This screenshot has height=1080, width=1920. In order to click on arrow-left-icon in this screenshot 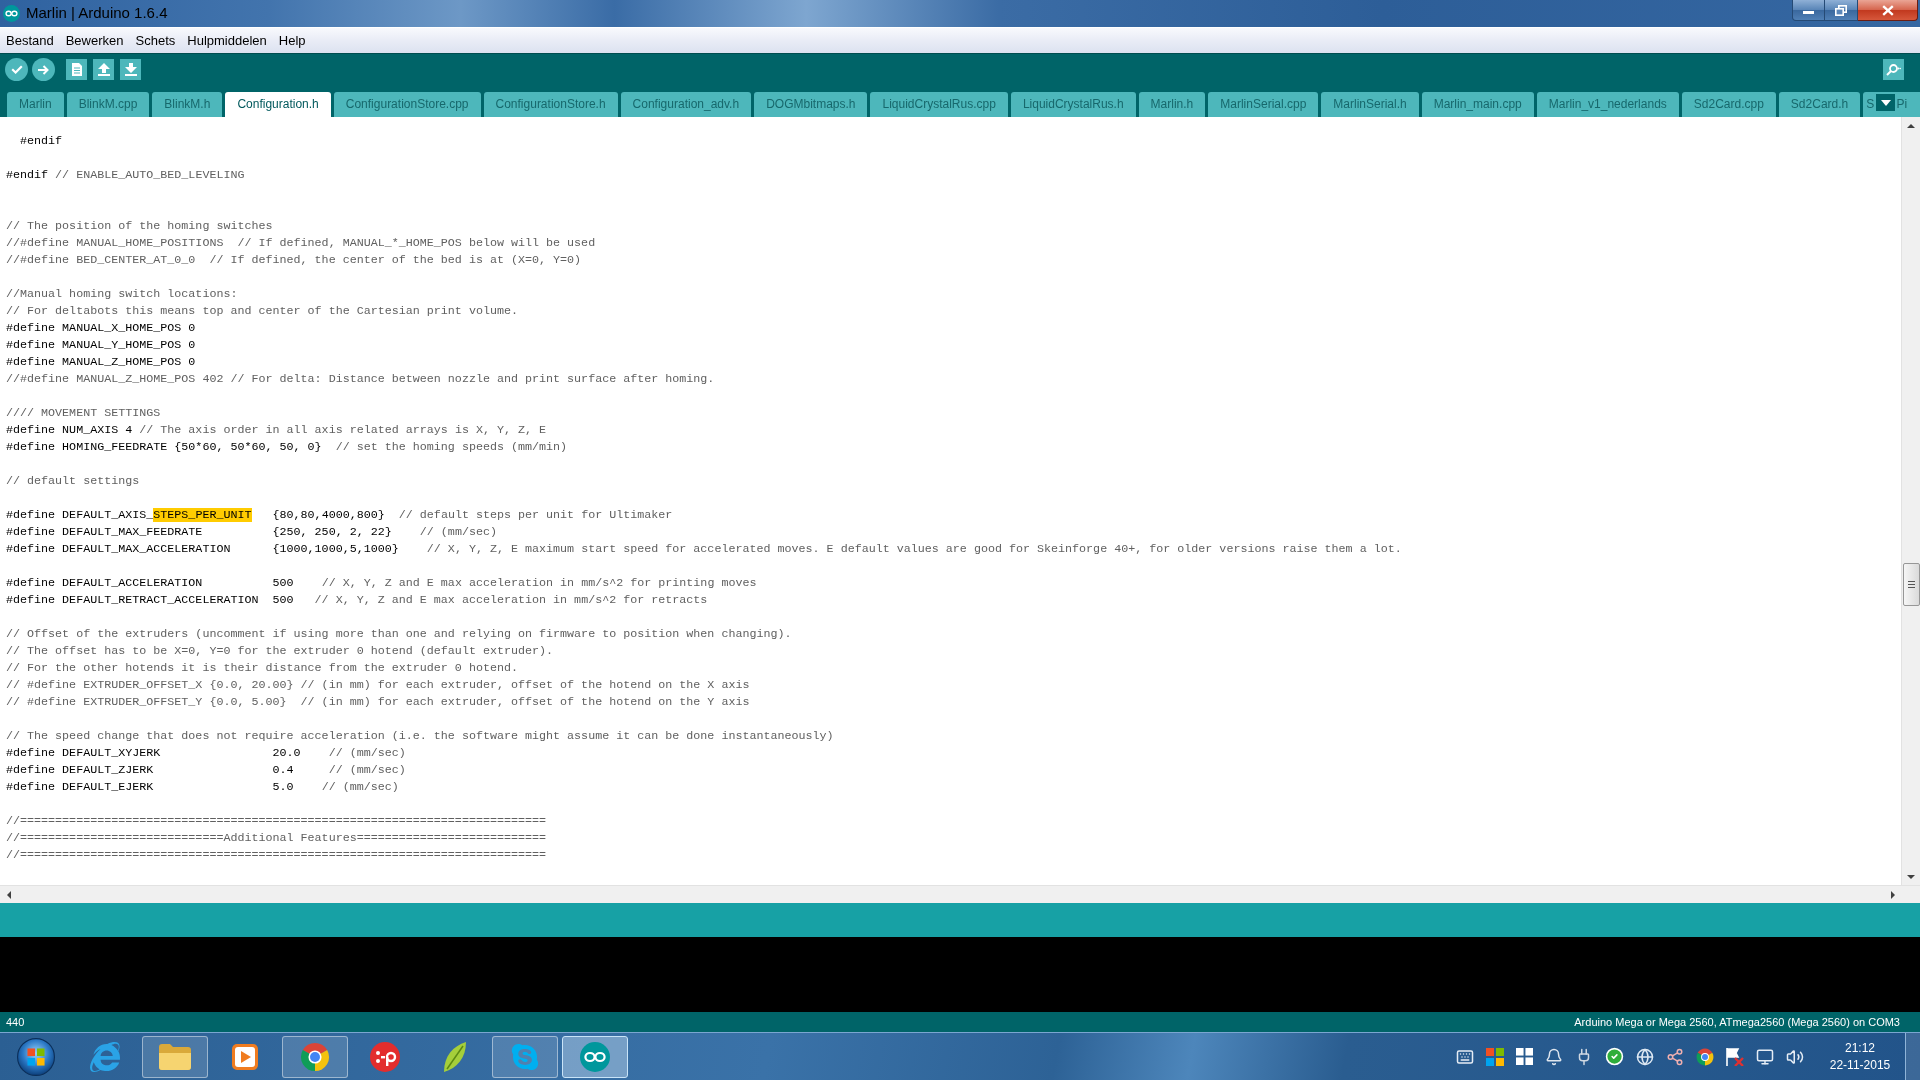, I will do `click(8, 894)`.